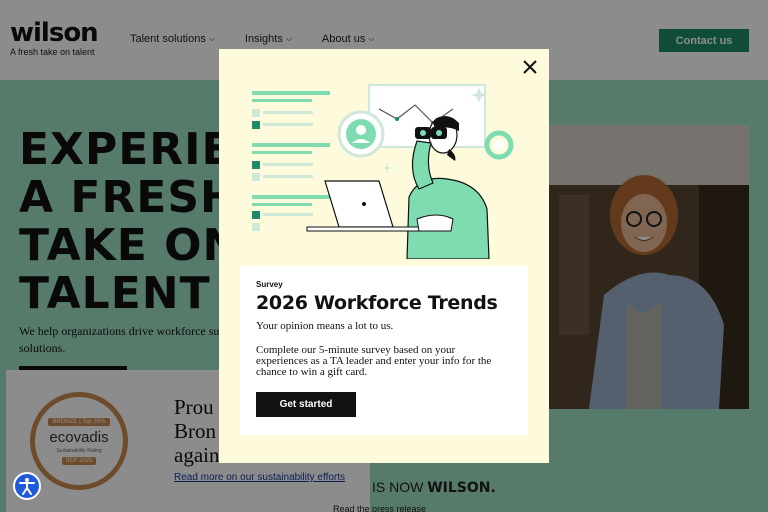 The image size is (768, 512). I want to click on survey-title: 2026 Workforce Trends, so click(377, 303).